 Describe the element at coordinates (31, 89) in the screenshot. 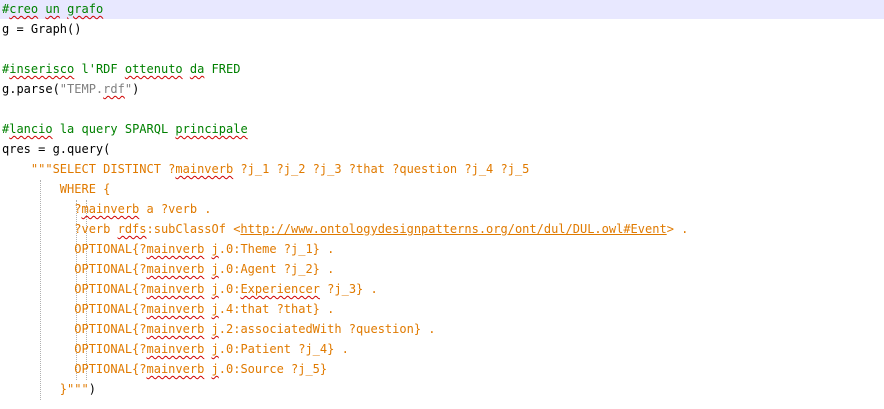

I see `code-token: g.parse(` at that location.